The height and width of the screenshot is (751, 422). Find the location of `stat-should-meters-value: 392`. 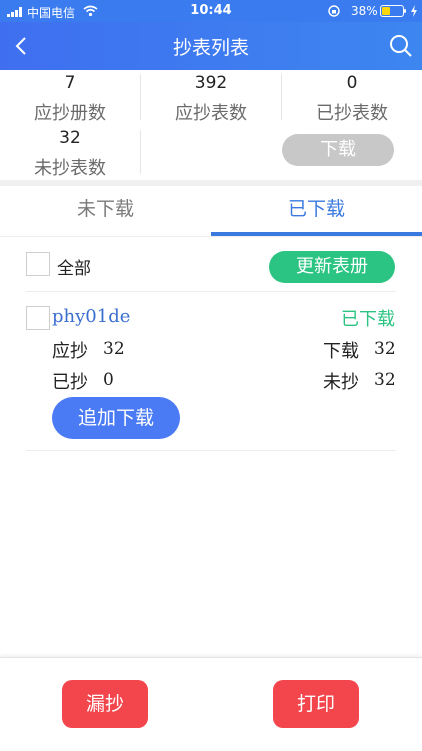

stat-should-meters-value: 392 is located at coordinates (211, 83).